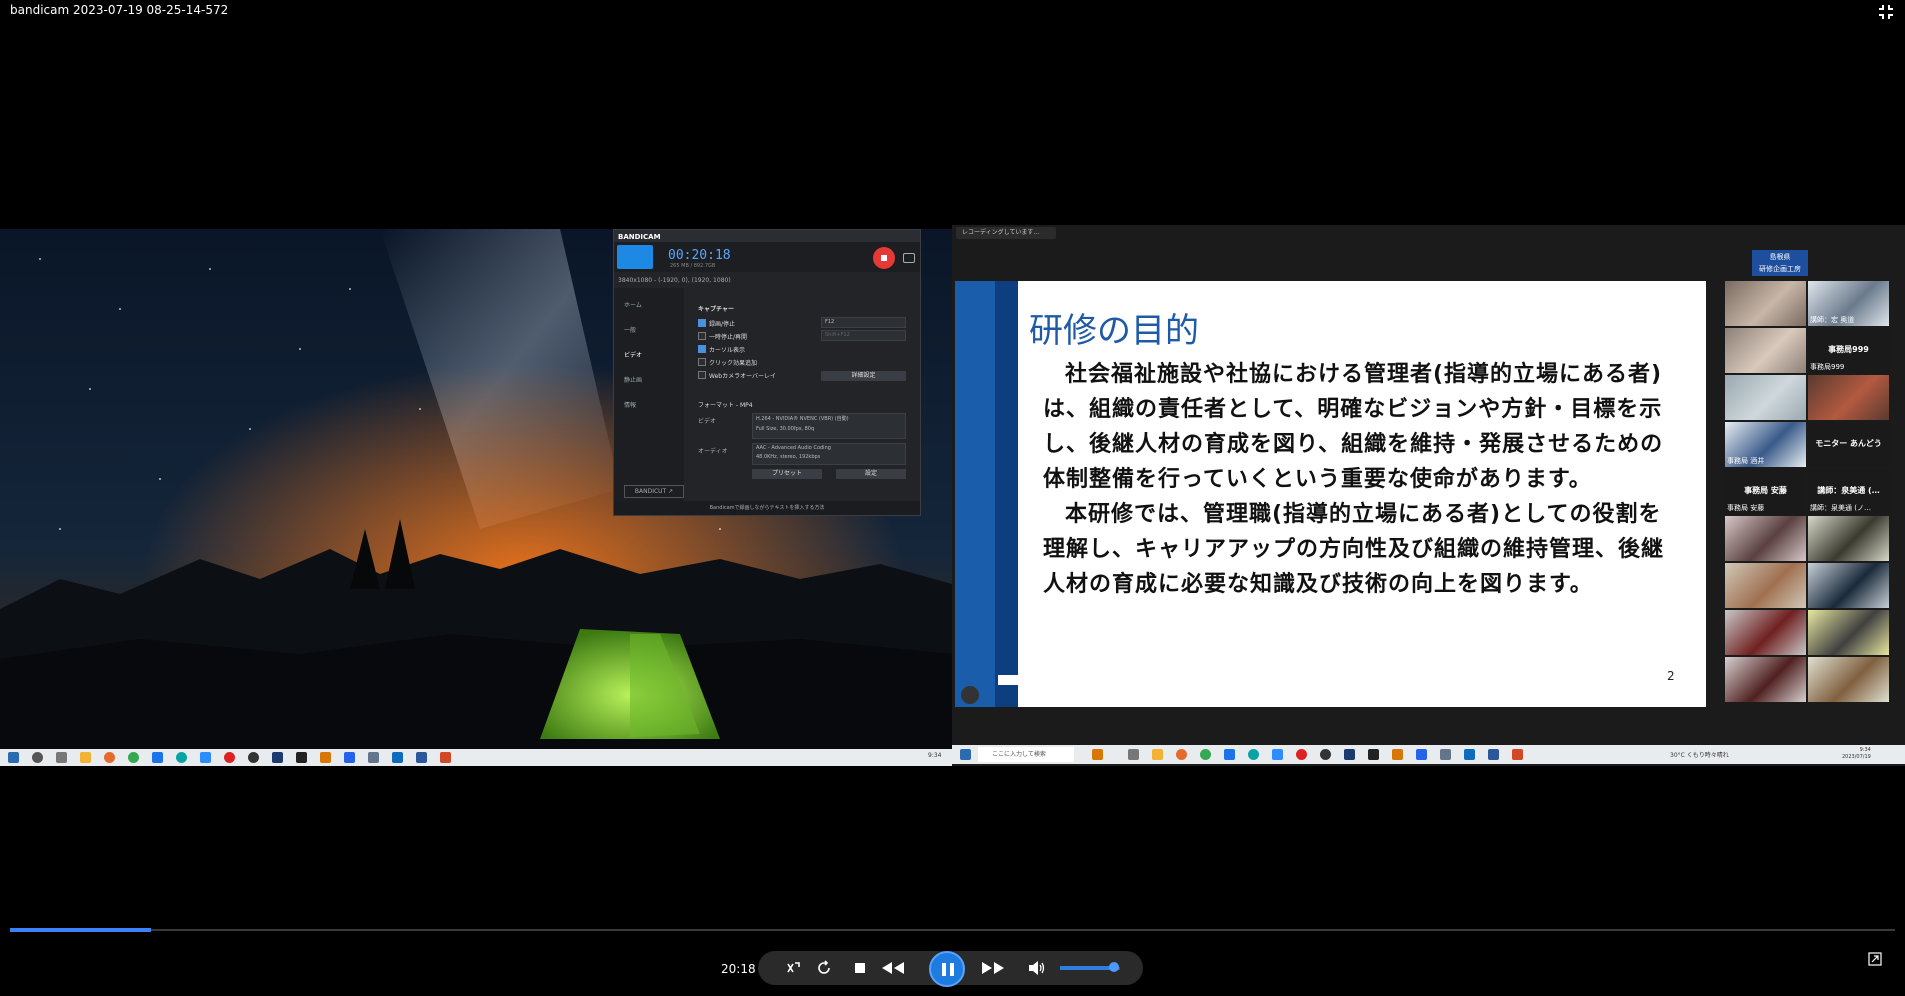 This screenshot has width=1905, height=996. I want to click on search-icon, so click(37, 757).